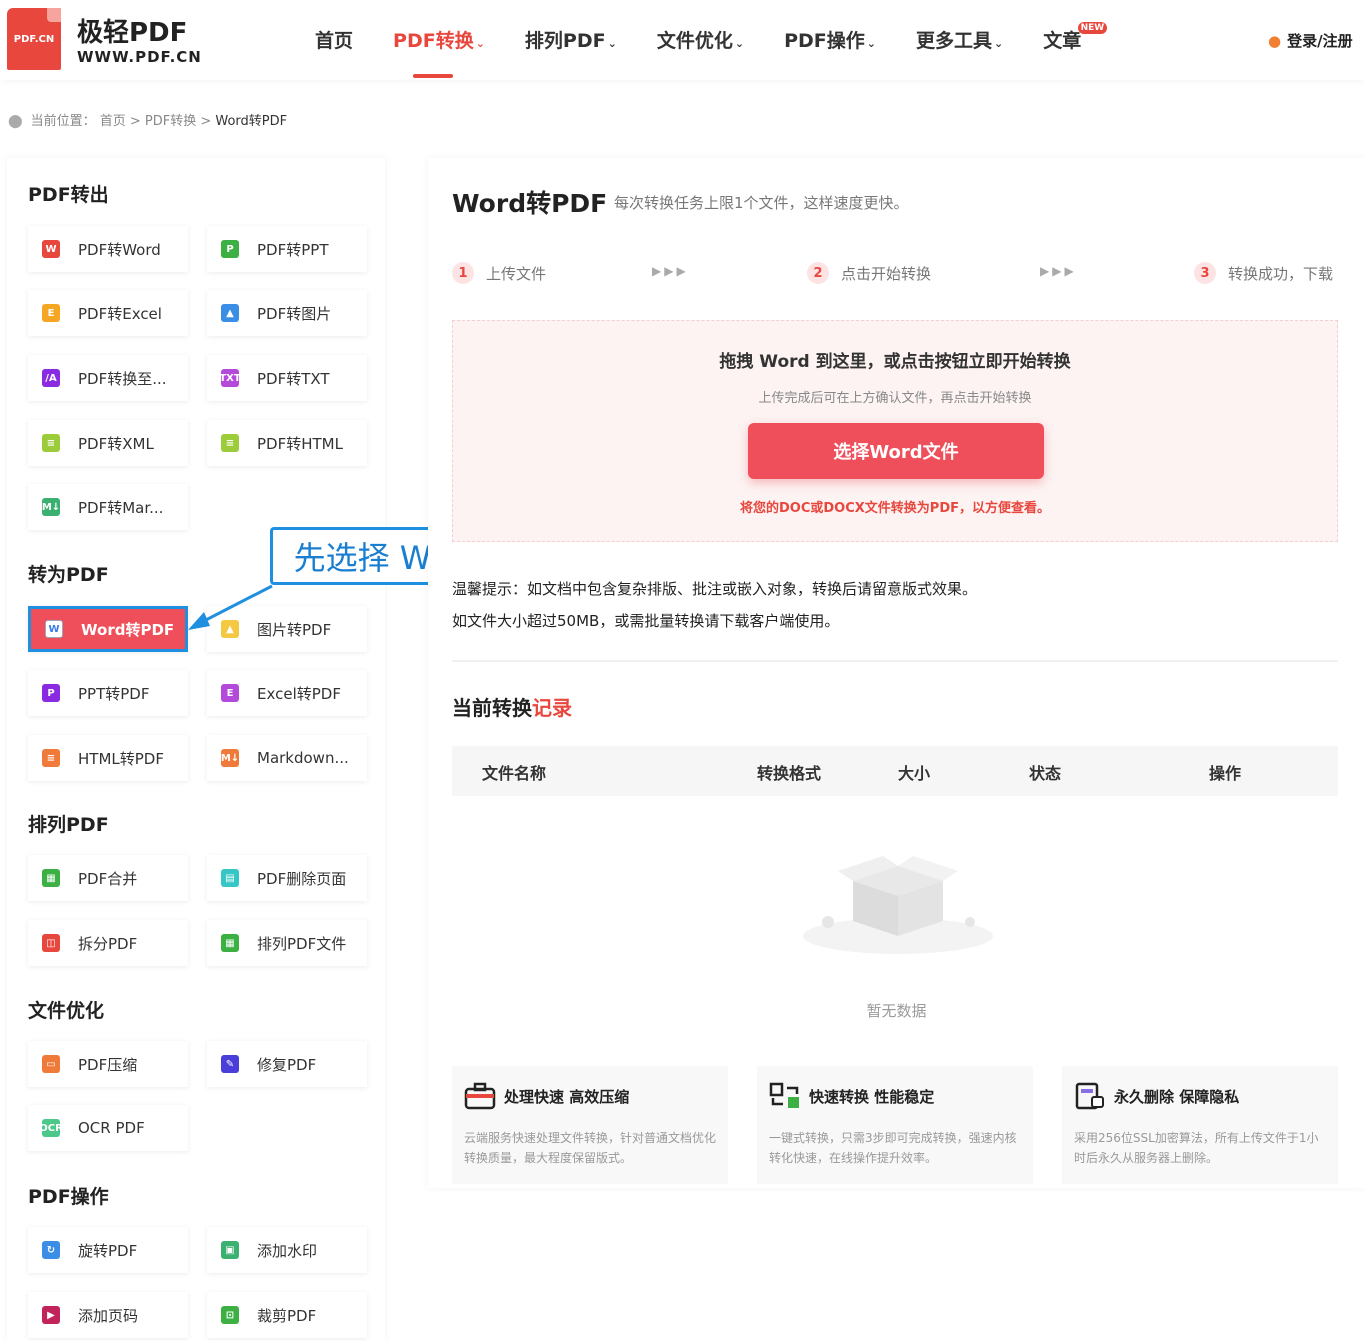  What do you see at coordinates (514, 773) in the screenshot?
I see `column-header-filename: 文件名称` at bounding box center [514, 773].